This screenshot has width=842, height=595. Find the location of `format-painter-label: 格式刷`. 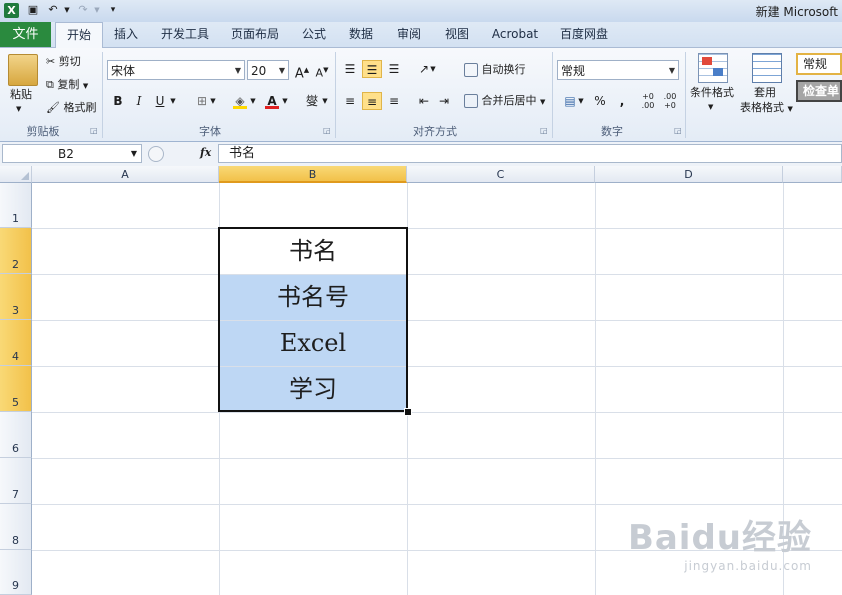

format-painter-label: 格式刷 is located at coordinates (80, 107).